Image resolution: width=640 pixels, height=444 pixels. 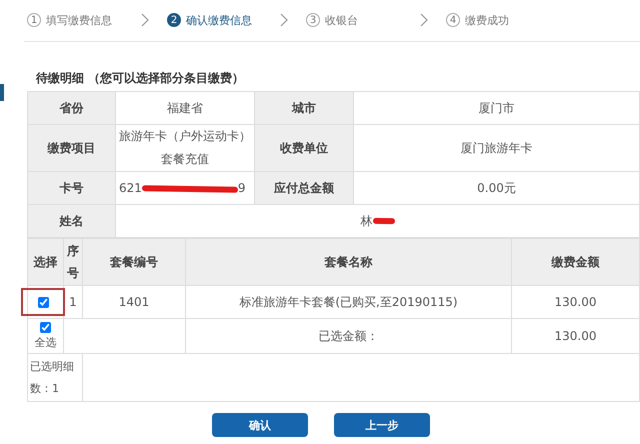 What do you see at coordinates (141, 78) in the screenshot?
I see `section-title: 待缴明细 （您可以选择部分条目缴费）` at bounding box center [141, 78].